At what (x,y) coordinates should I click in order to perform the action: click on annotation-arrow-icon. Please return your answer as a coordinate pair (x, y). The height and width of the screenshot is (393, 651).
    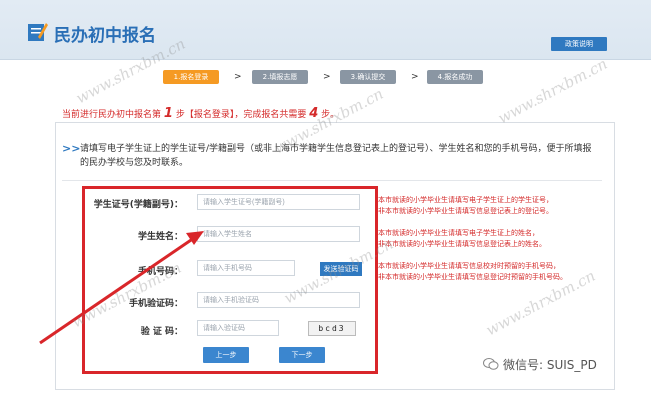
    Looking at the image, I should click on (121, 288).